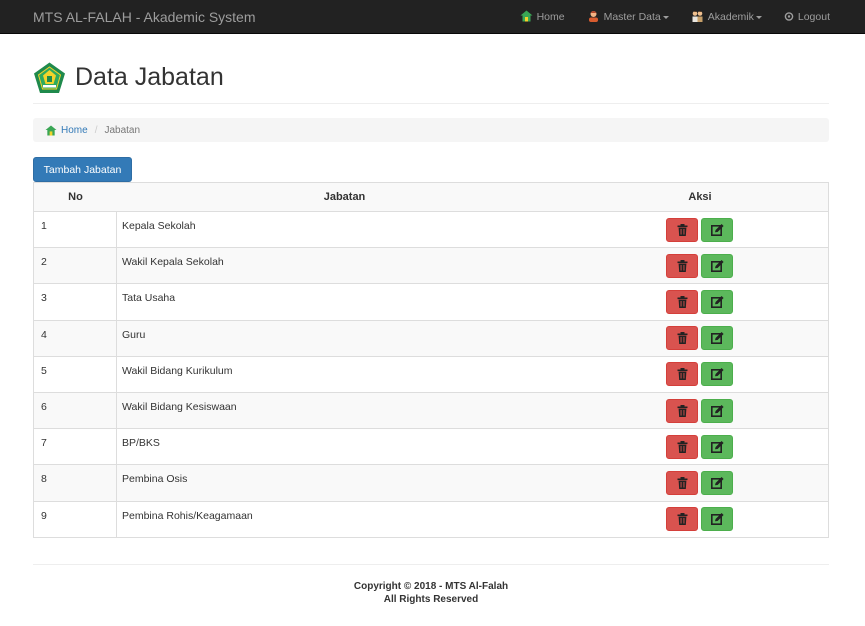 The width and height of the screenshot is (865, 626). What do you see at coordinates (344, 197) in the screenshot?
I see `column-header-jabatan: Jabatan` at bounding box center [344, 197].